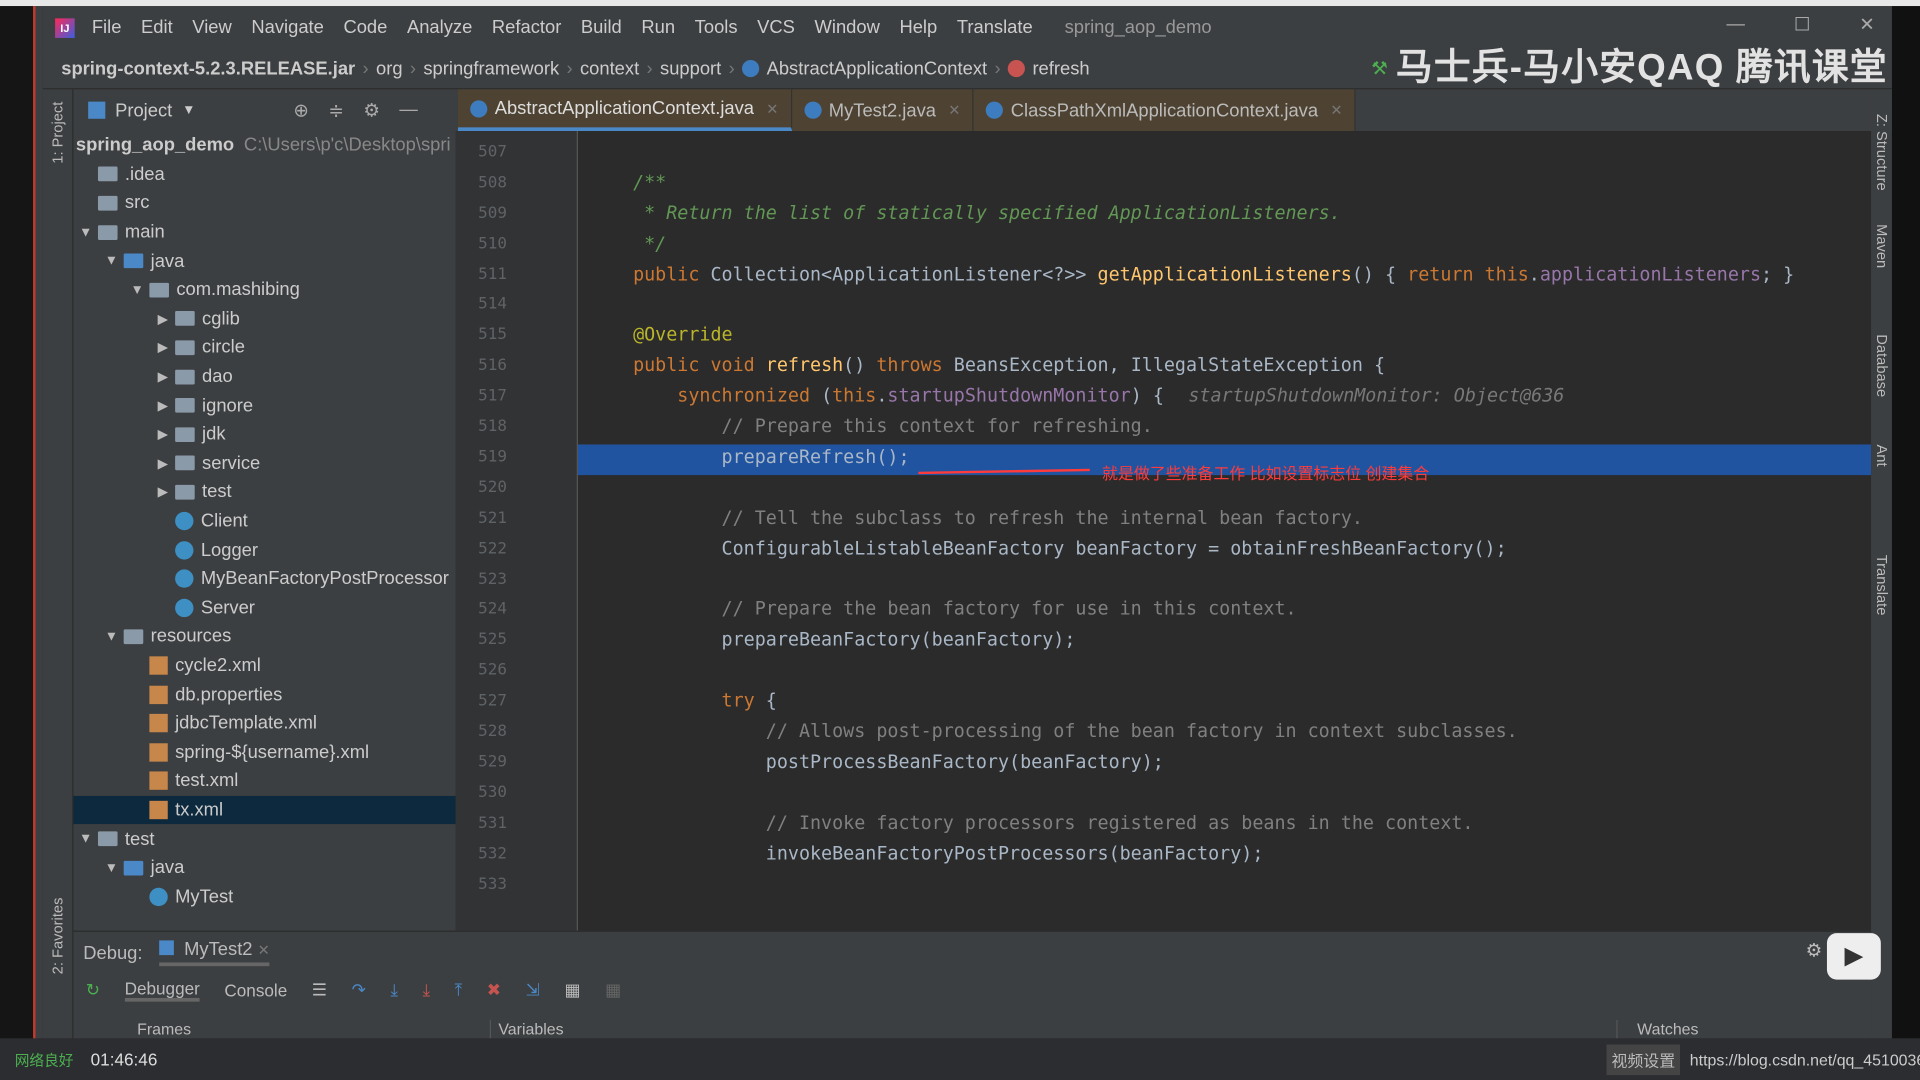 This screenshot has width=1920, height=1080. I want to click on tree-item: ▼ com.mashibing, so click(264, 290).